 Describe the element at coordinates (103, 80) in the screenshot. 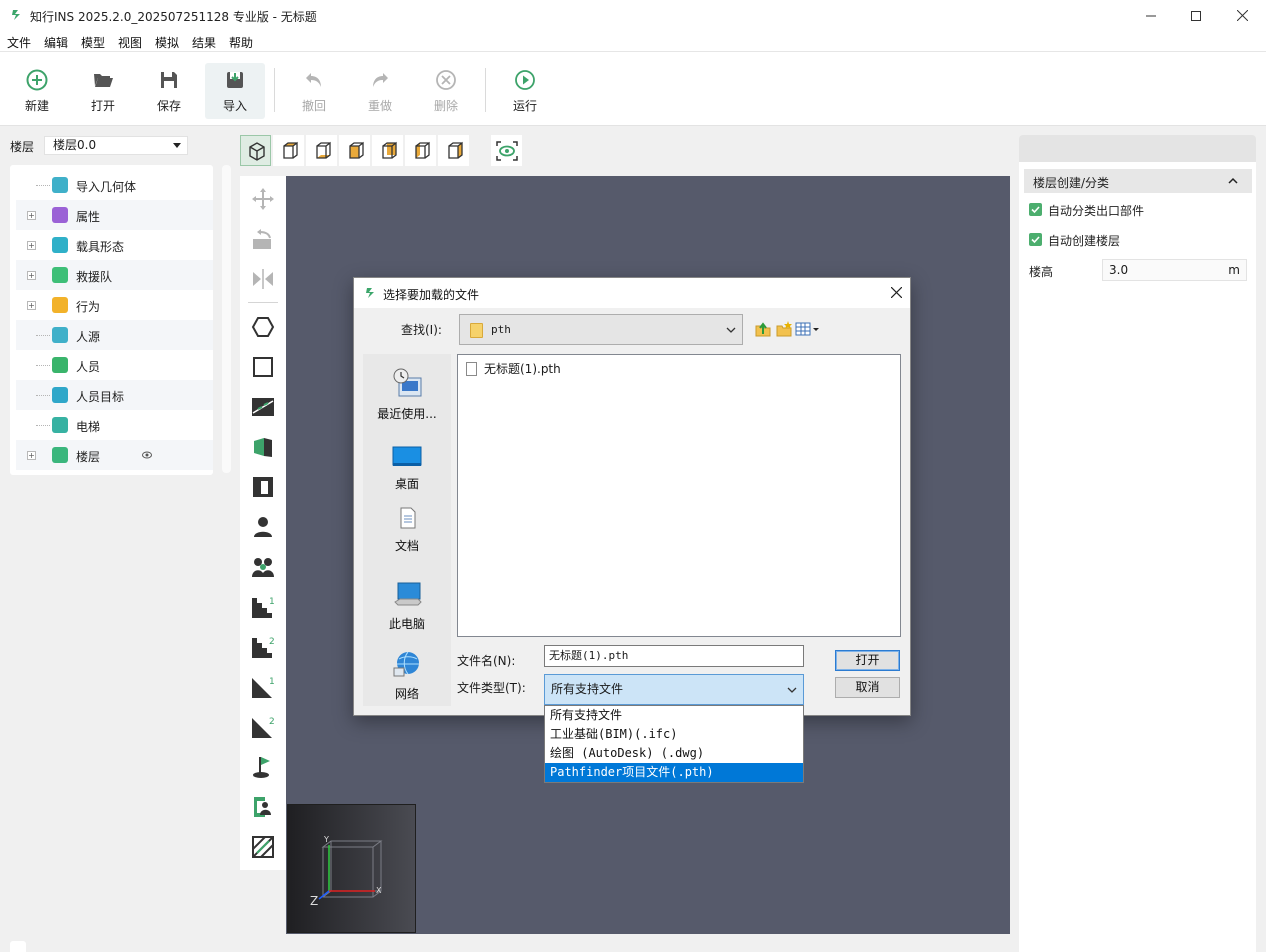

I see `folder-open-icon` at that location.